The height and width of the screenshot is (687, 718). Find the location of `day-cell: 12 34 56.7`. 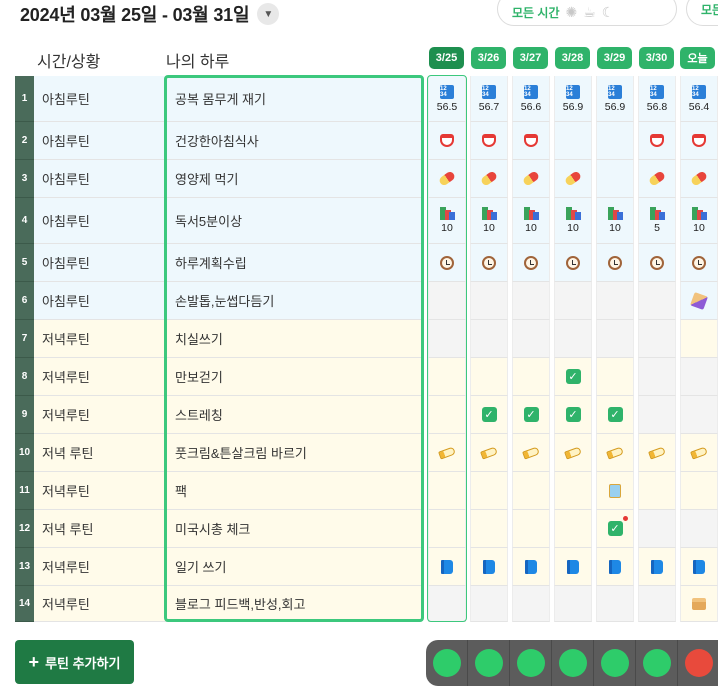

day-cell: 12 34 56.7 is located at coordinates (489, 99).